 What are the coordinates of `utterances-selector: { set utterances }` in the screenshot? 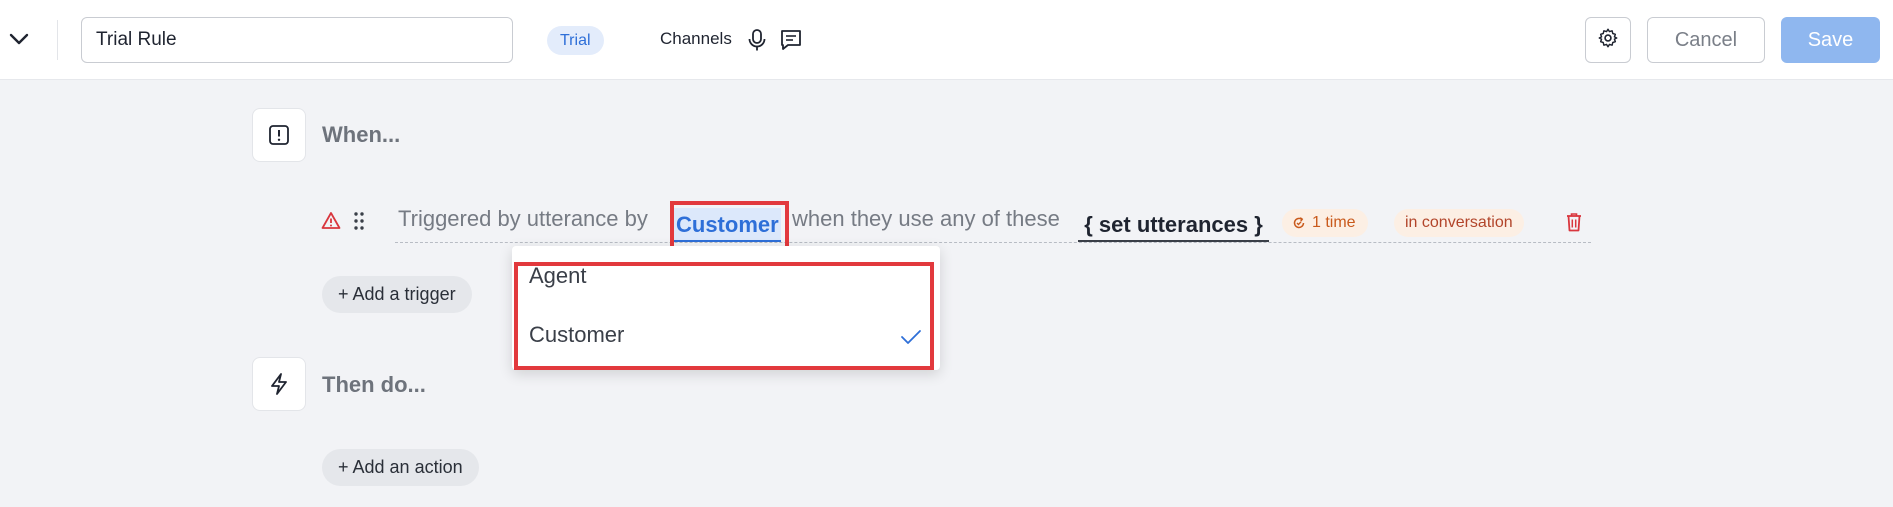 It's located at (1173, 225).